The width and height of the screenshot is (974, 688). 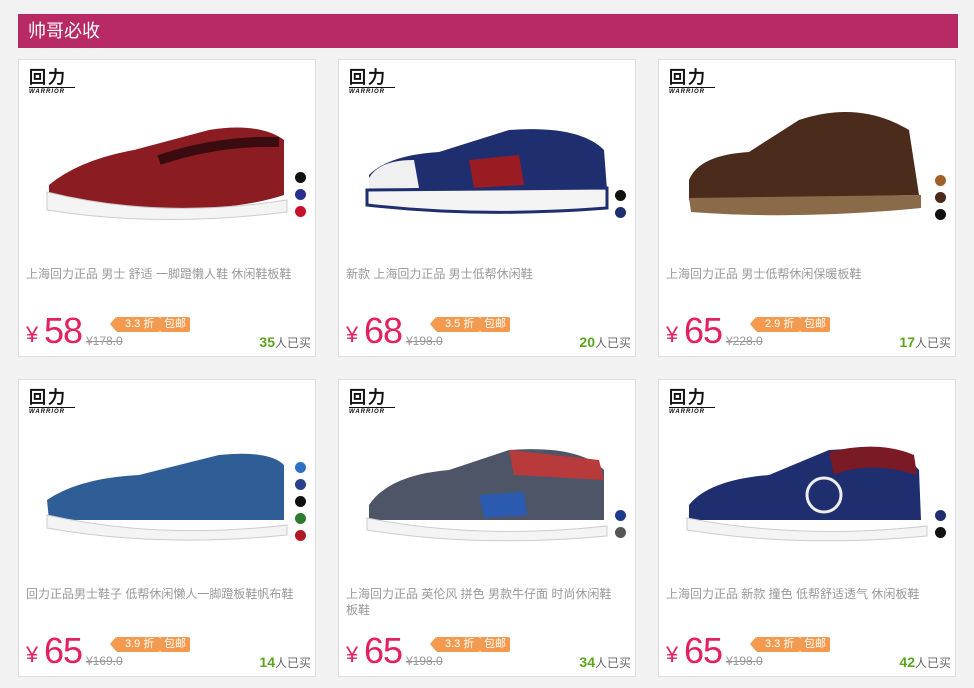 What do you see at coordinates (165, 274) in the screenshot?
I see `product-name: 上海回力正品 男士 舒适 一脚蹬懒人鞋 休闲鞋板鞋` at bounding box center [165, 274].